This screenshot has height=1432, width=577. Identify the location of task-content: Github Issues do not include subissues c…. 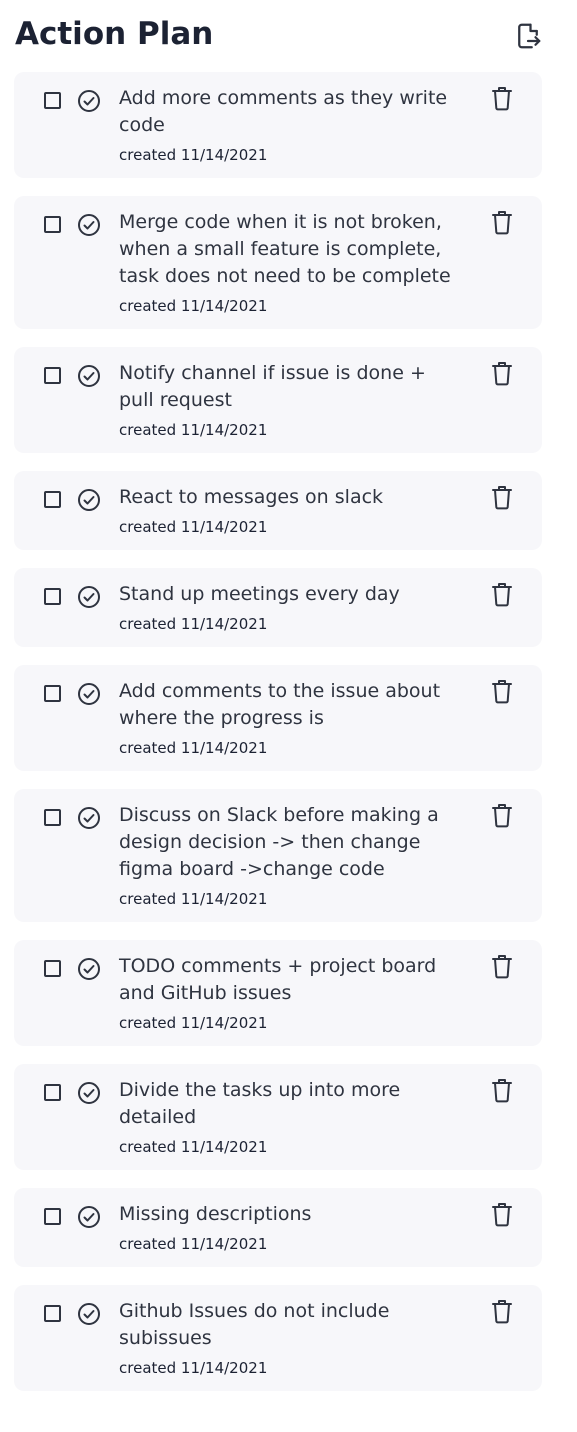
(291, 1338).